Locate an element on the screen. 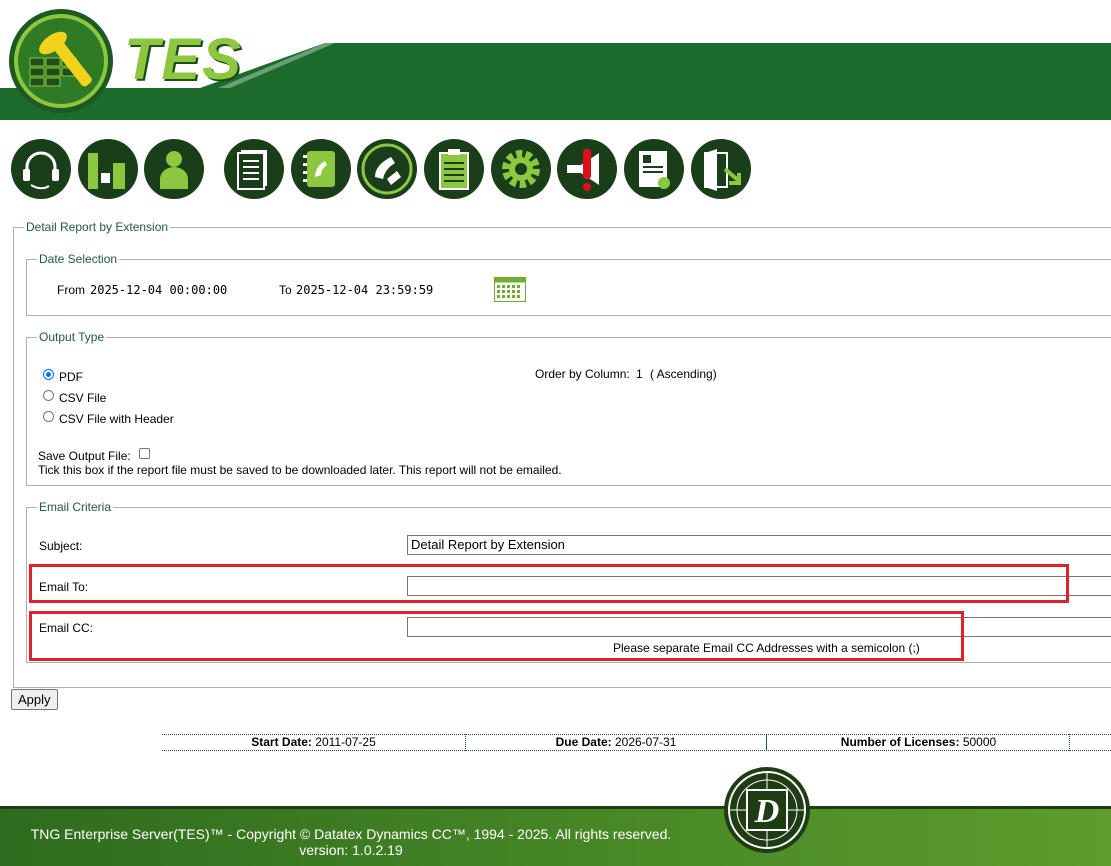 The image size is (1111, 866). radio-csv is located at coordinates (48, 395).